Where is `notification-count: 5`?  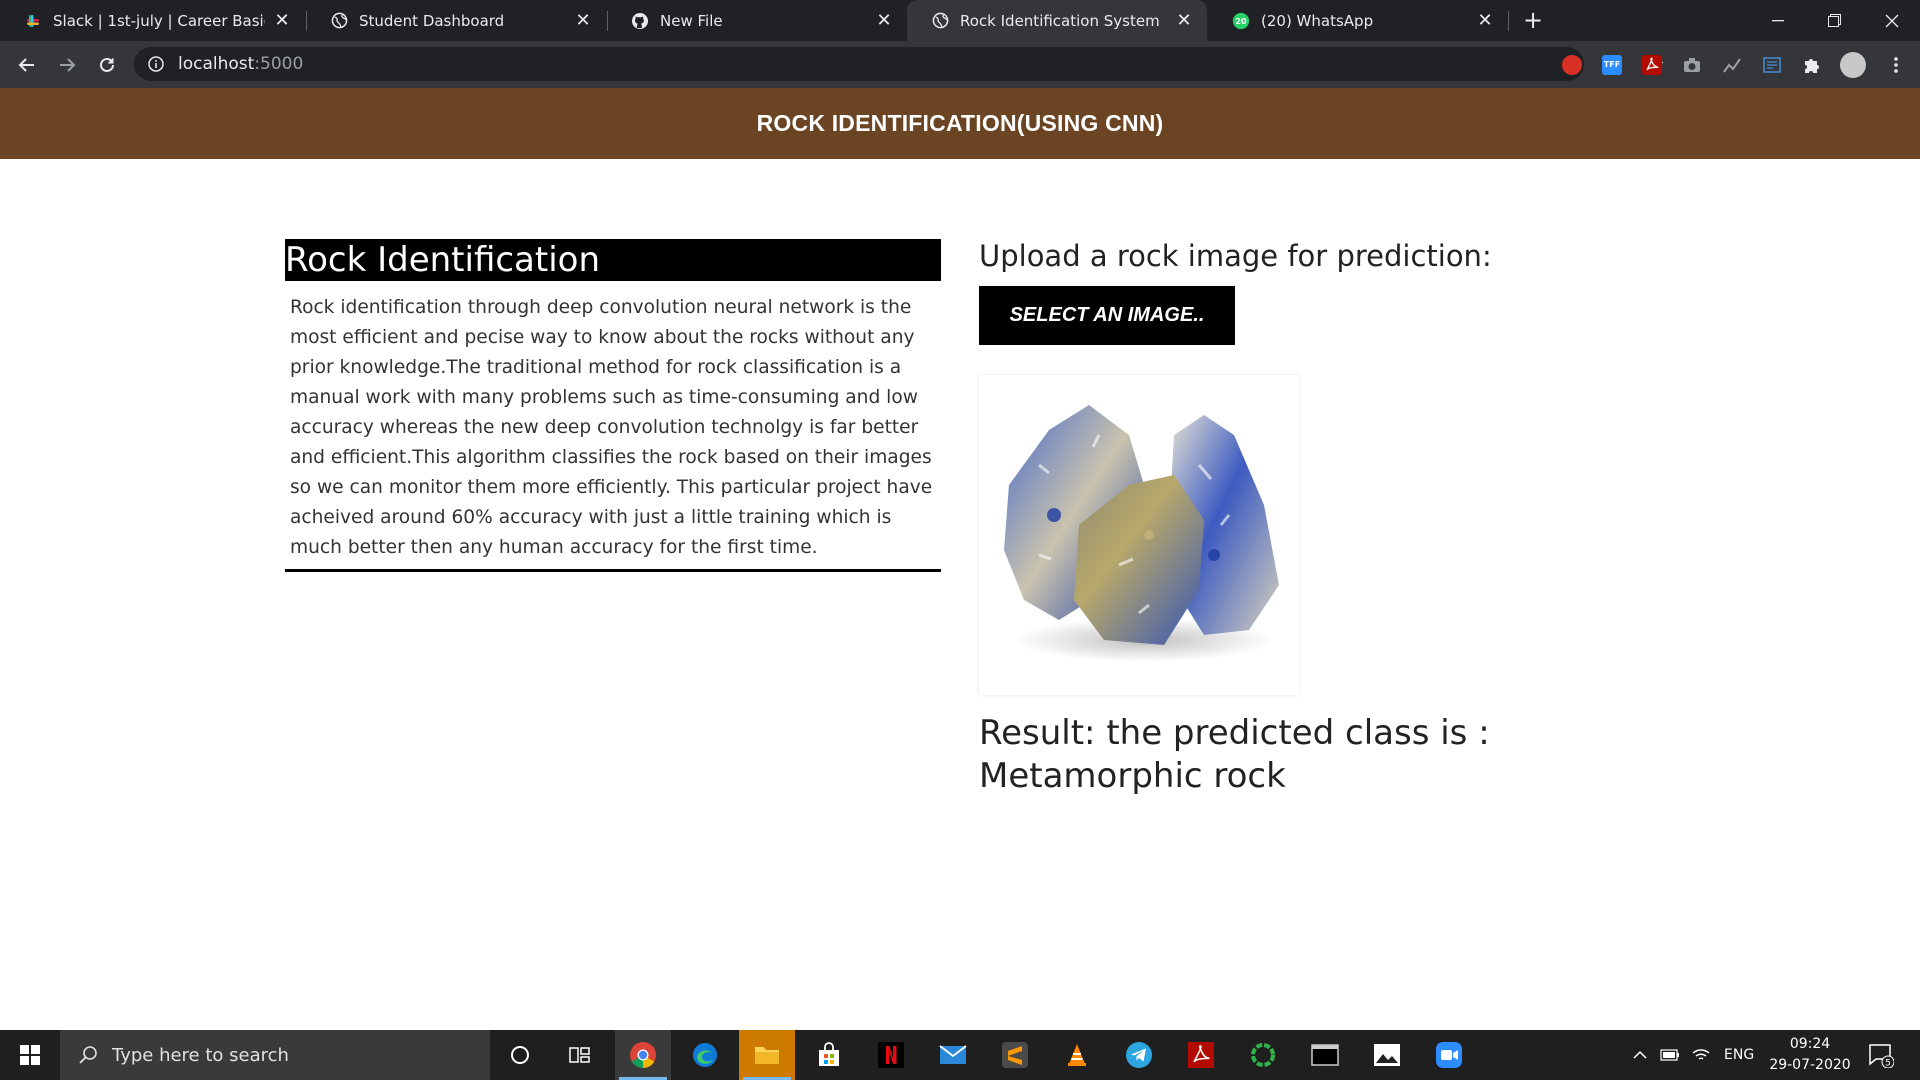 notification-count: 5 is located at coordinates (1888, 1064).